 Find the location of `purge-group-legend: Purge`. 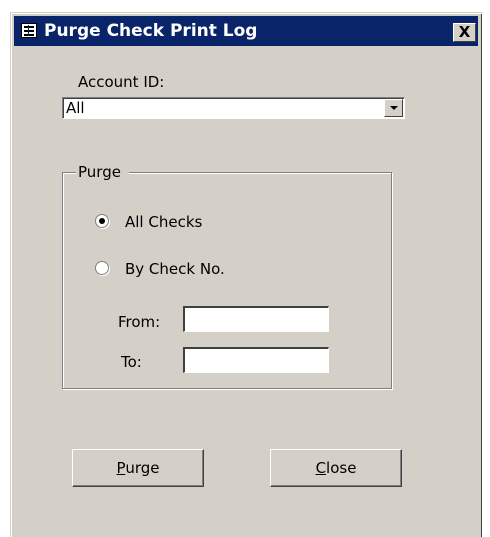

purge-group-legend: Purge is located at coordinates (99, 172).